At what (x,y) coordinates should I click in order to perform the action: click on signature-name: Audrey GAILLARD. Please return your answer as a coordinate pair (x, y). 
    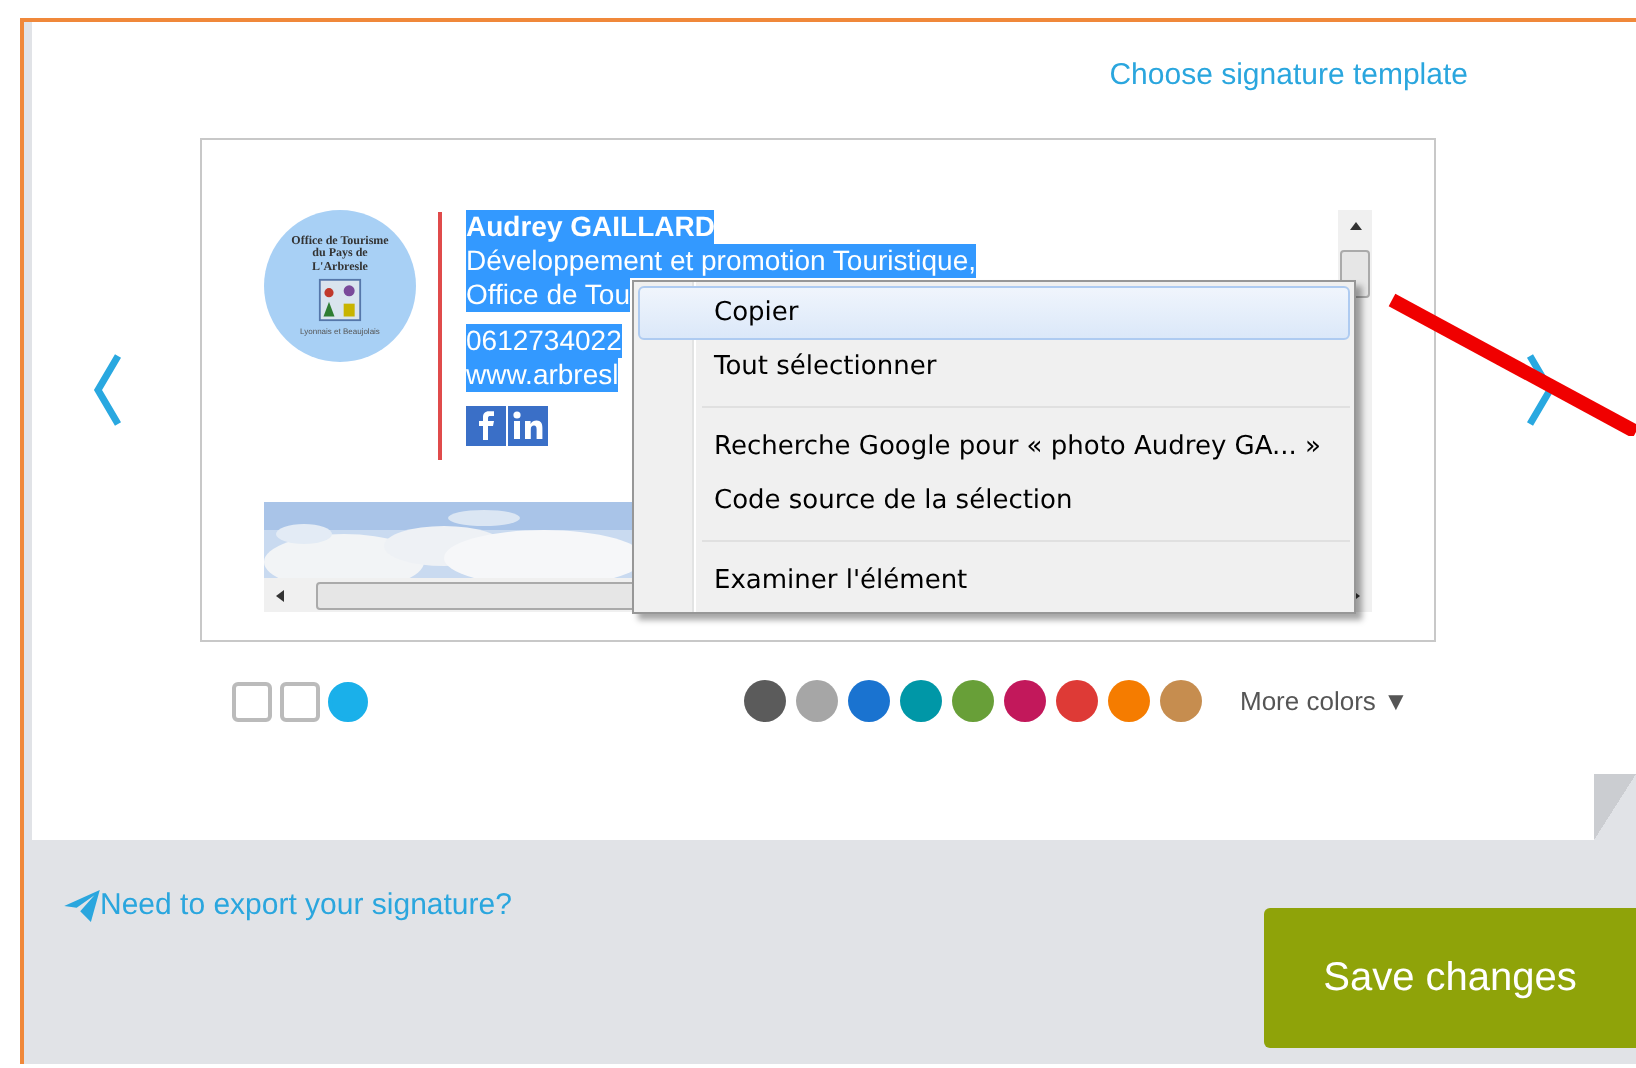
    Looking at the image, I should click on (590, 227).